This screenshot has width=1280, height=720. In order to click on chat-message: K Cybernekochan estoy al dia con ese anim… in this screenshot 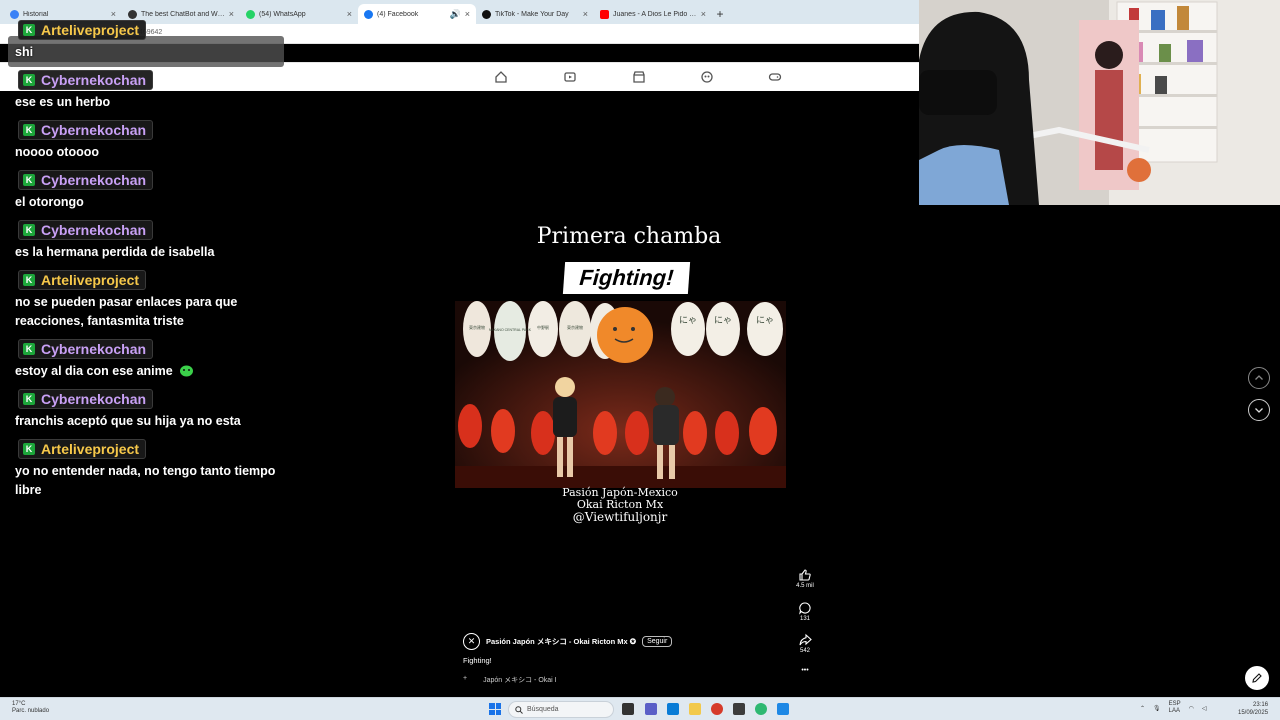, I will do `click(145, 360)`.